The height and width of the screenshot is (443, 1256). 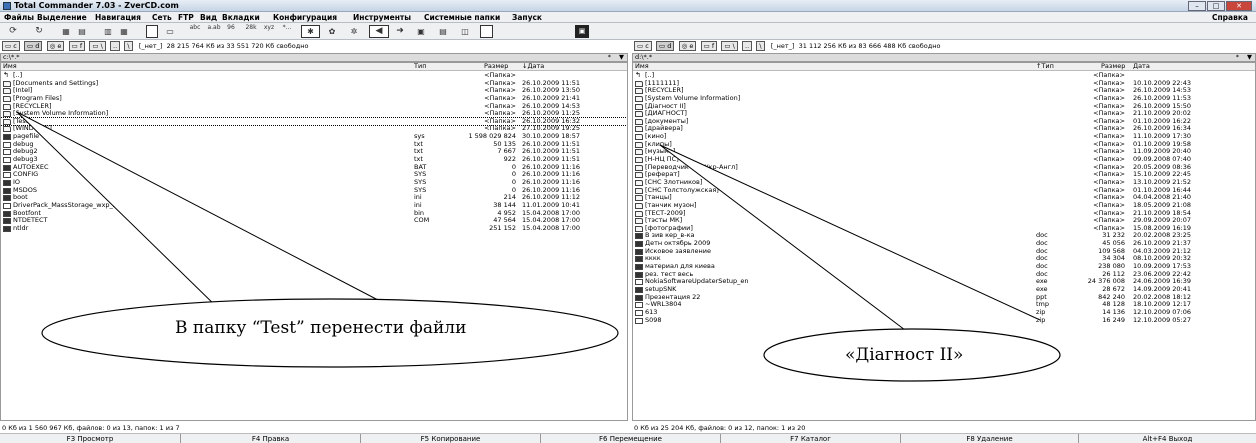 I want to click on file-row: S098 zip 16 249 12.10.2009 05:27, so click(x=944, y=320).